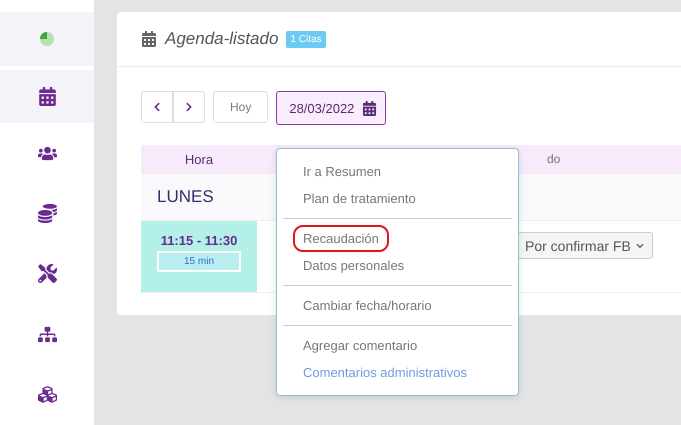  What do you see at coordinates (360, 345) in the screenshot?
I see `menu-item: Agregar comentario` at bounding box center [360, 345].